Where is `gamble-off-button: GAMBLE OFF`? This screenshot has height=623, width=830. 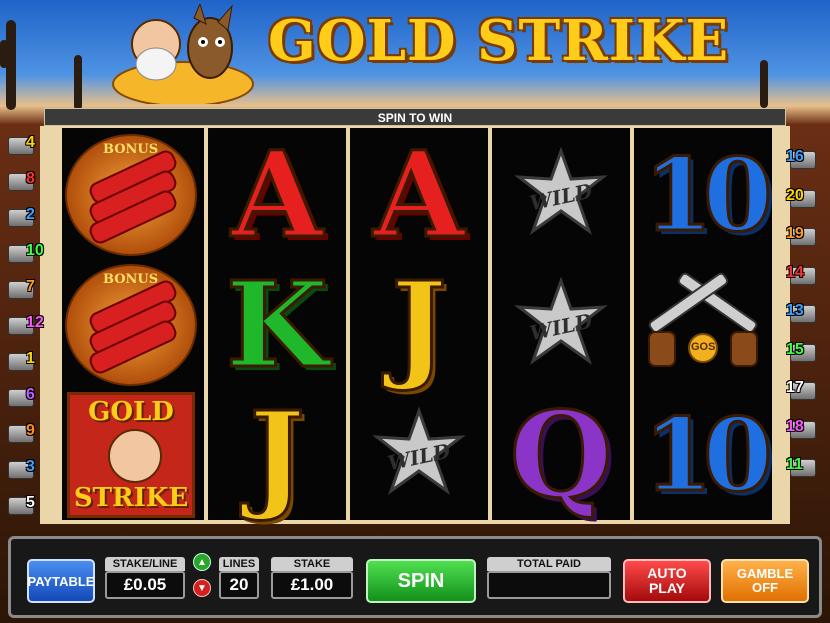 gamble-off-button: GAMBLE OFF is located at coordinates (765, 581).